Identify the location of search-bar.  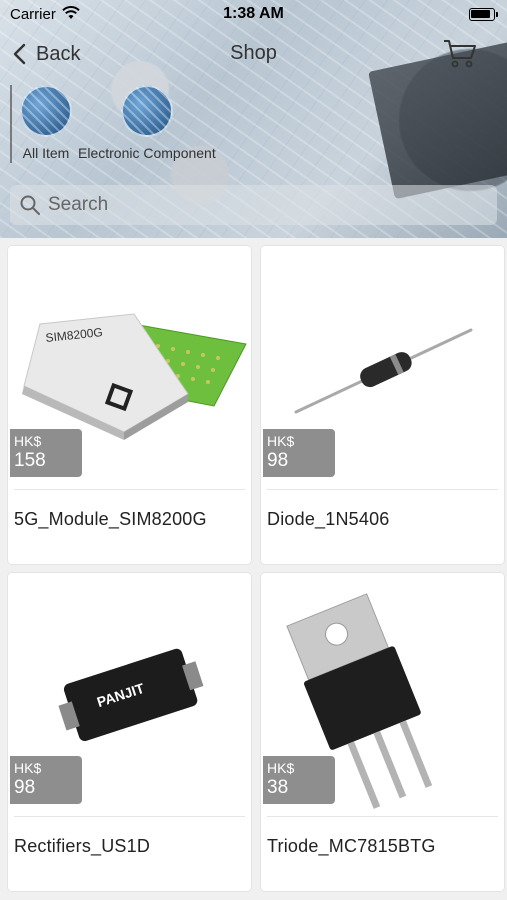
(253, 205).